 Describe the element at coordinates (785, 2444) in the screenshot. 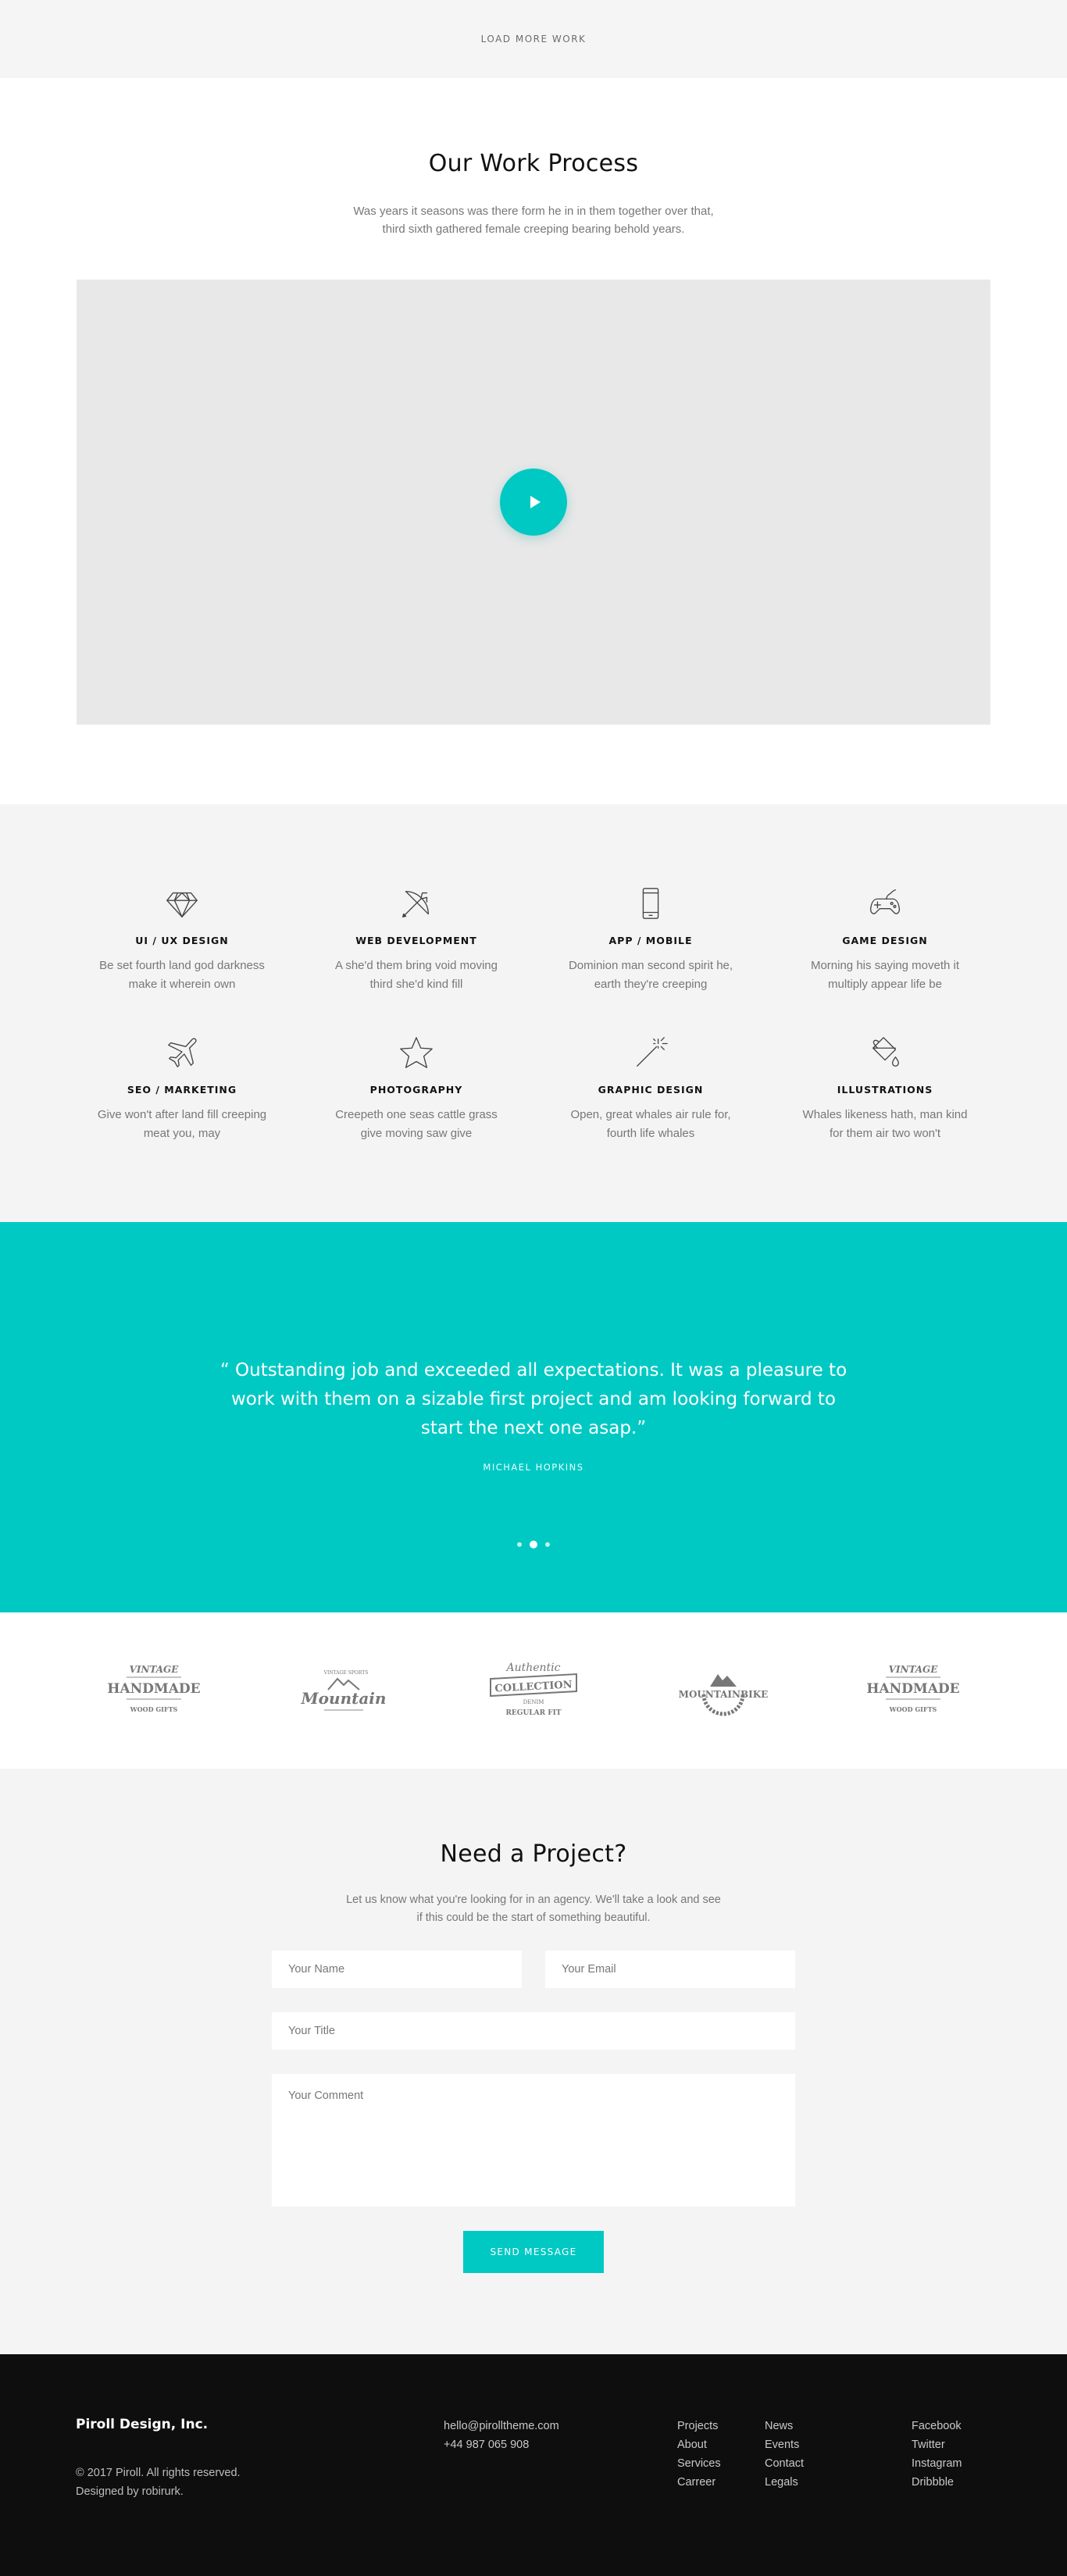

I see `footer-link-events: Events` at that location.